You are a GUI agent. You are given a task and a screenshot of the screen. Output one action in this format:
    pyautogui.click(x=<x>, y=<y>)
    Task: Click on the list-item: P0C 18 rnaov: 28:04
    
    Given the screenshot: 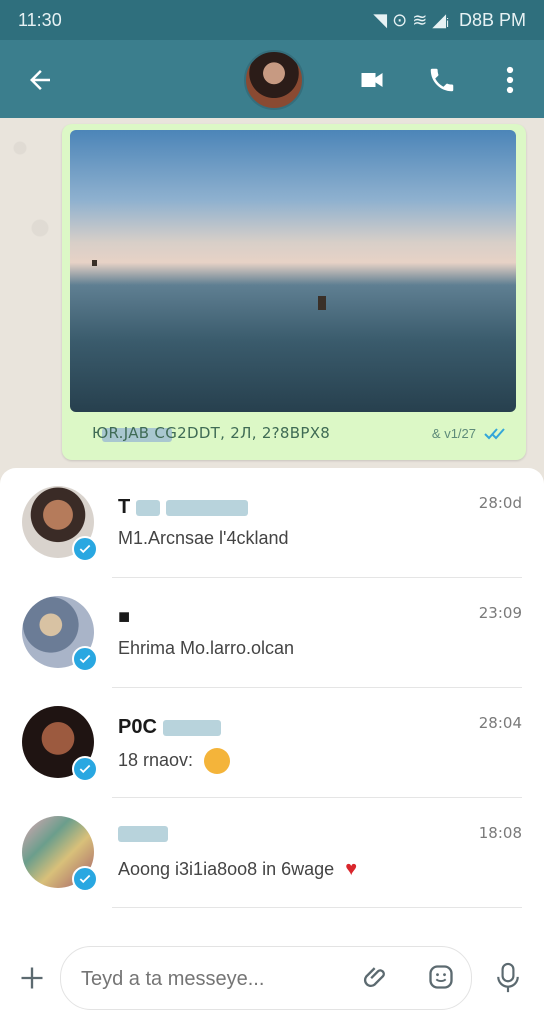 What is the action you would take?
    pyautogui.click(x=272, y=743)
    